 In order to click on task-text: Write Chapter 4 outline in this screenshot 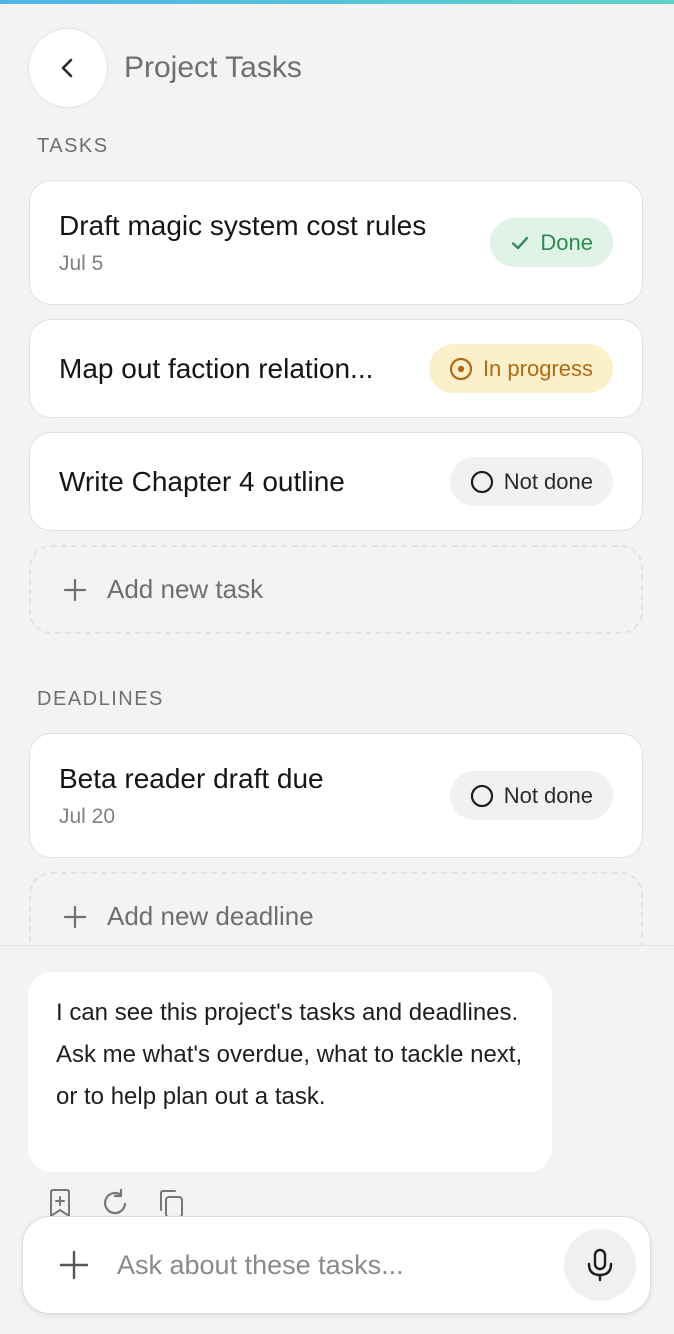, I will do `click(202, 482)`.